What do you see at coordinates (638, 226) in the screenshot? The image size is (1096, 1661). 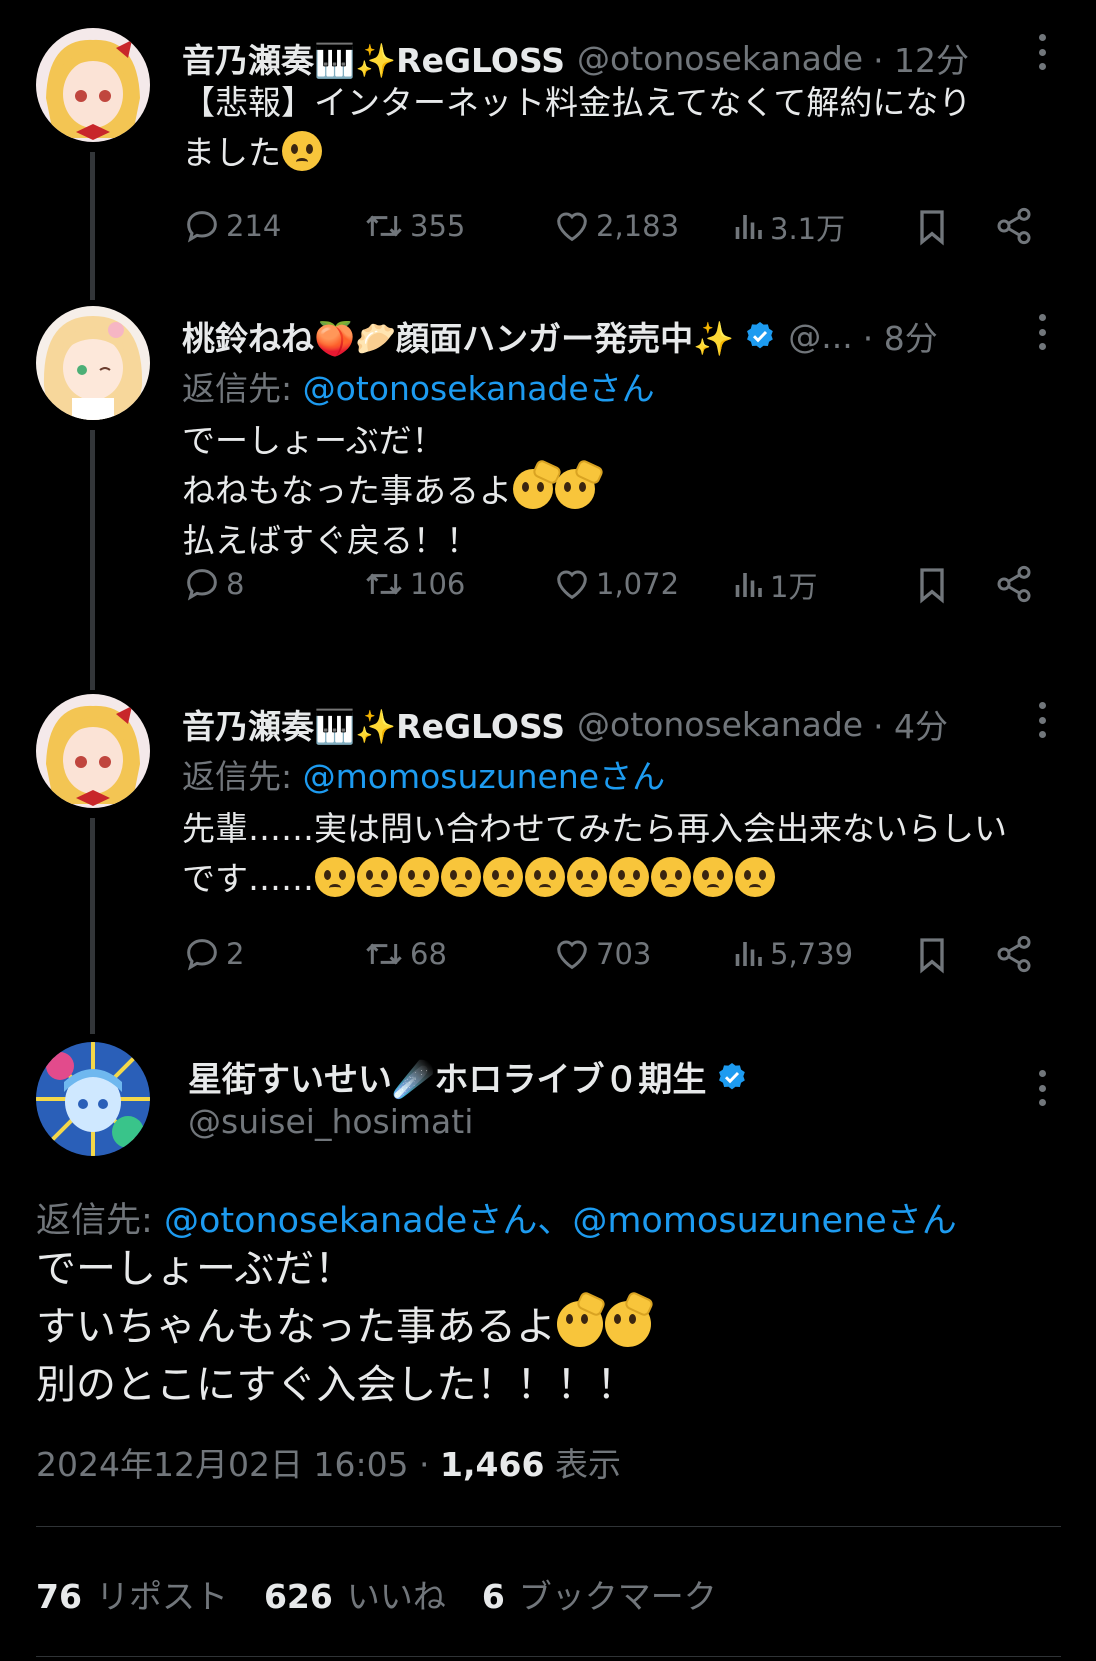 I see `like-count: 2,183` at bounding box center [638, 226].